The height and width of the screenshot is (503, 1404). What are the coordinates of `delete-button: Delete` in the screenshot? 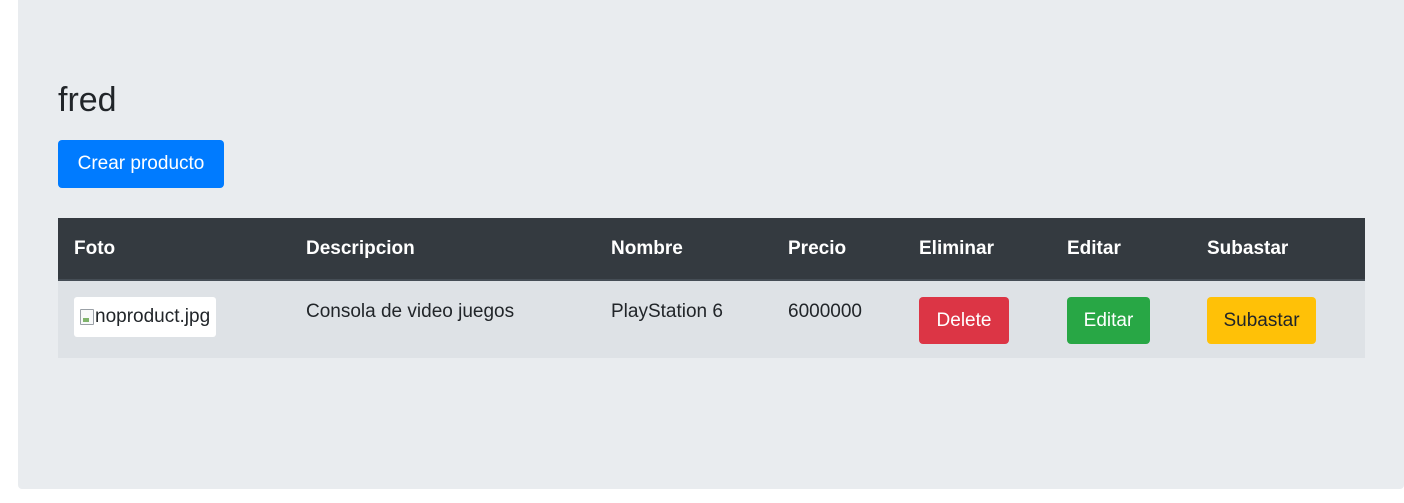 It's located at (964, 320).